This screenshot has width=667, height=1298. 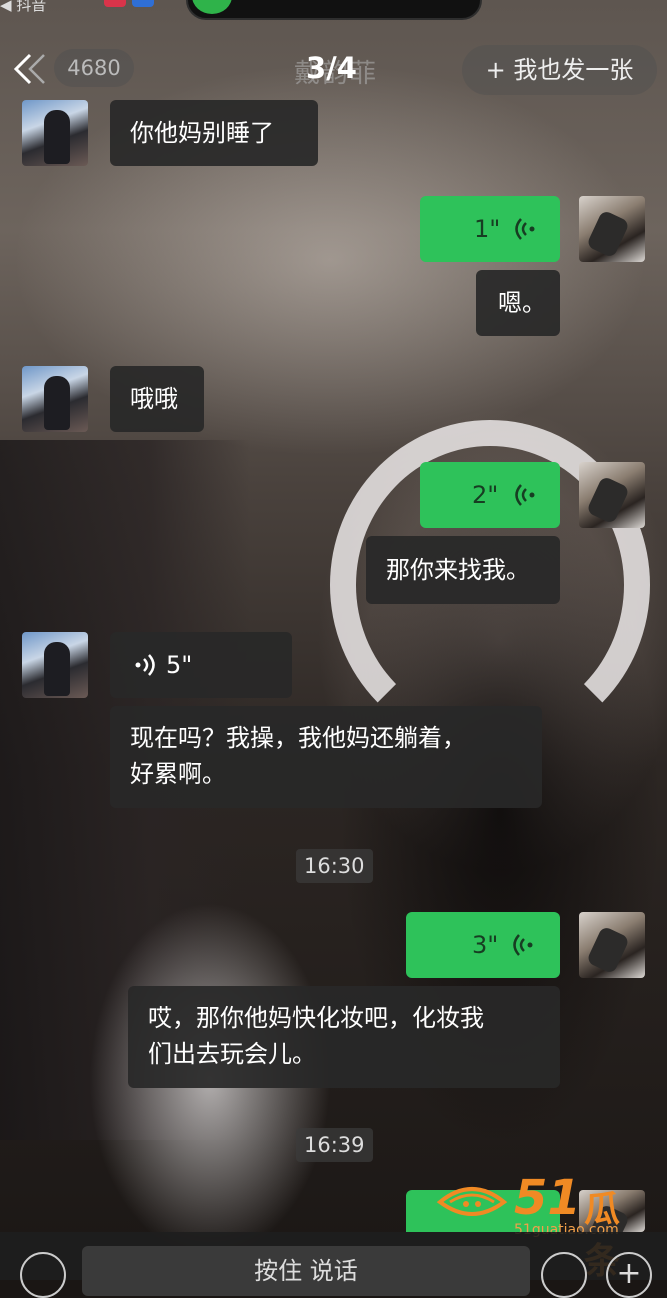 What do you see at coordinates (23, 7) in the screenshot?
I see `status-back-label: ◀ 抖音` at bounding box center [23, 7].